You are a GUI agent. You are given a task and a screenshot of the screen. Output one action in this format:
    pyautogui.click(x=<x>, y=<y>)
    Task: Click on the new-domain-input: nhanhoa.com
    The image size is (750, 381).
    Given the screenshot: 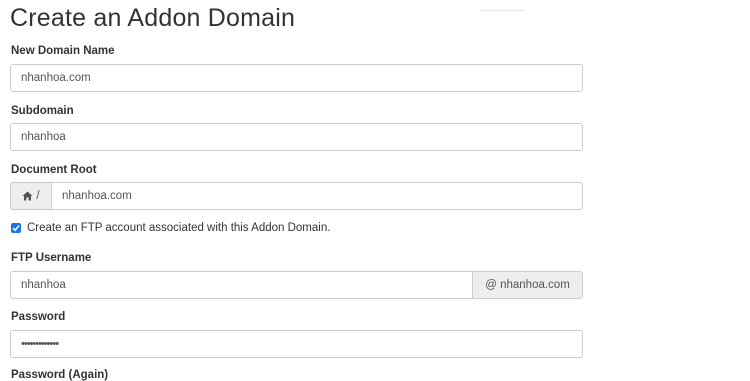 What is the action you would take?
    pyautogui.click(x=296, y=78)
    